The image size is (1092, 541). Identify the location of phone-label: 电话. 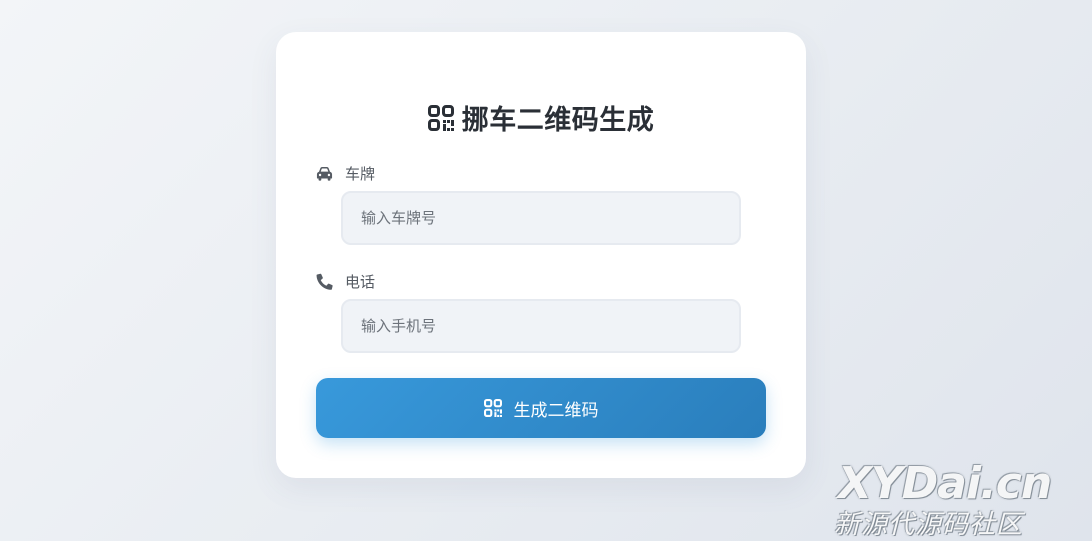
(345, 281).